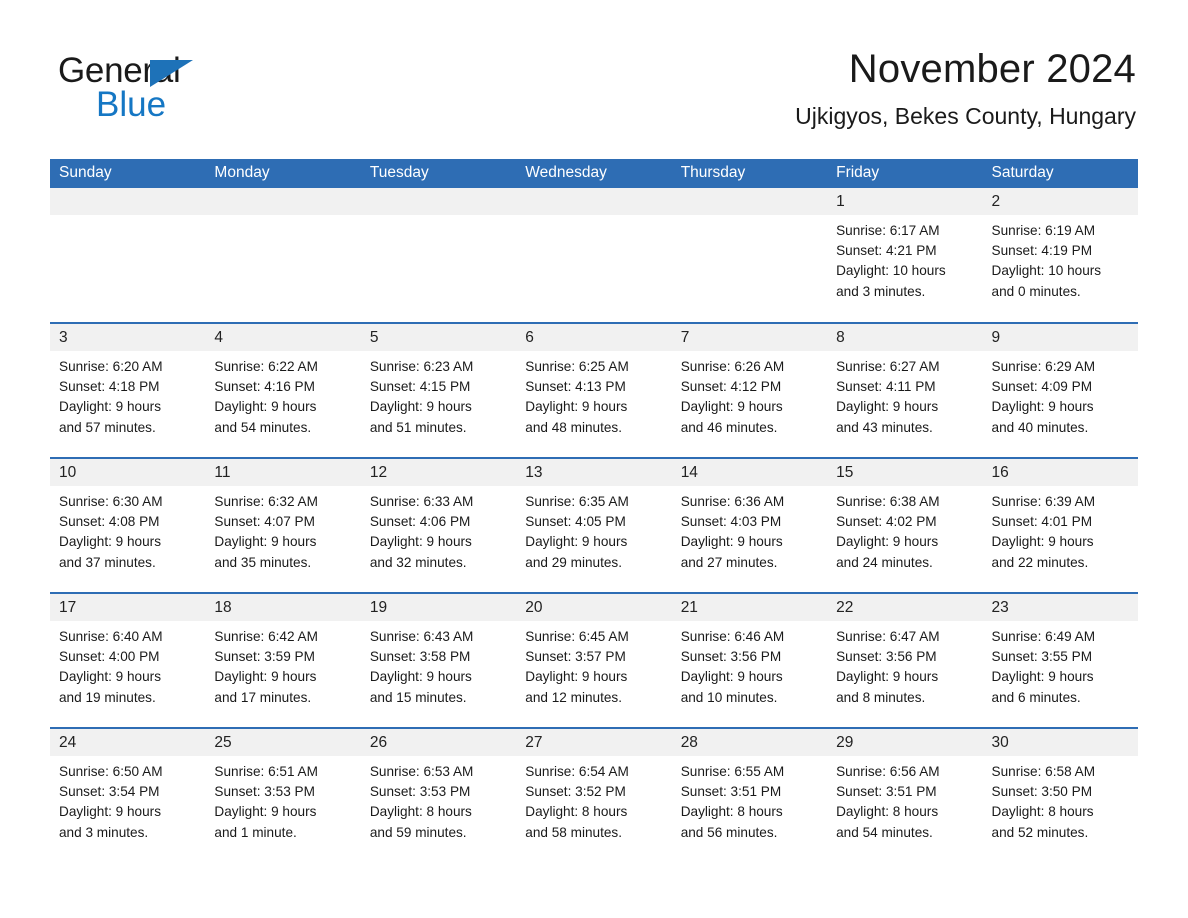 The width and height of the screenshot is (1188, 918). What do you see at coordinates (111, 366) in the screenshot?
I see `sunrise-text: Sunrise: 6:20 AM` at bounding box center [111, 366].